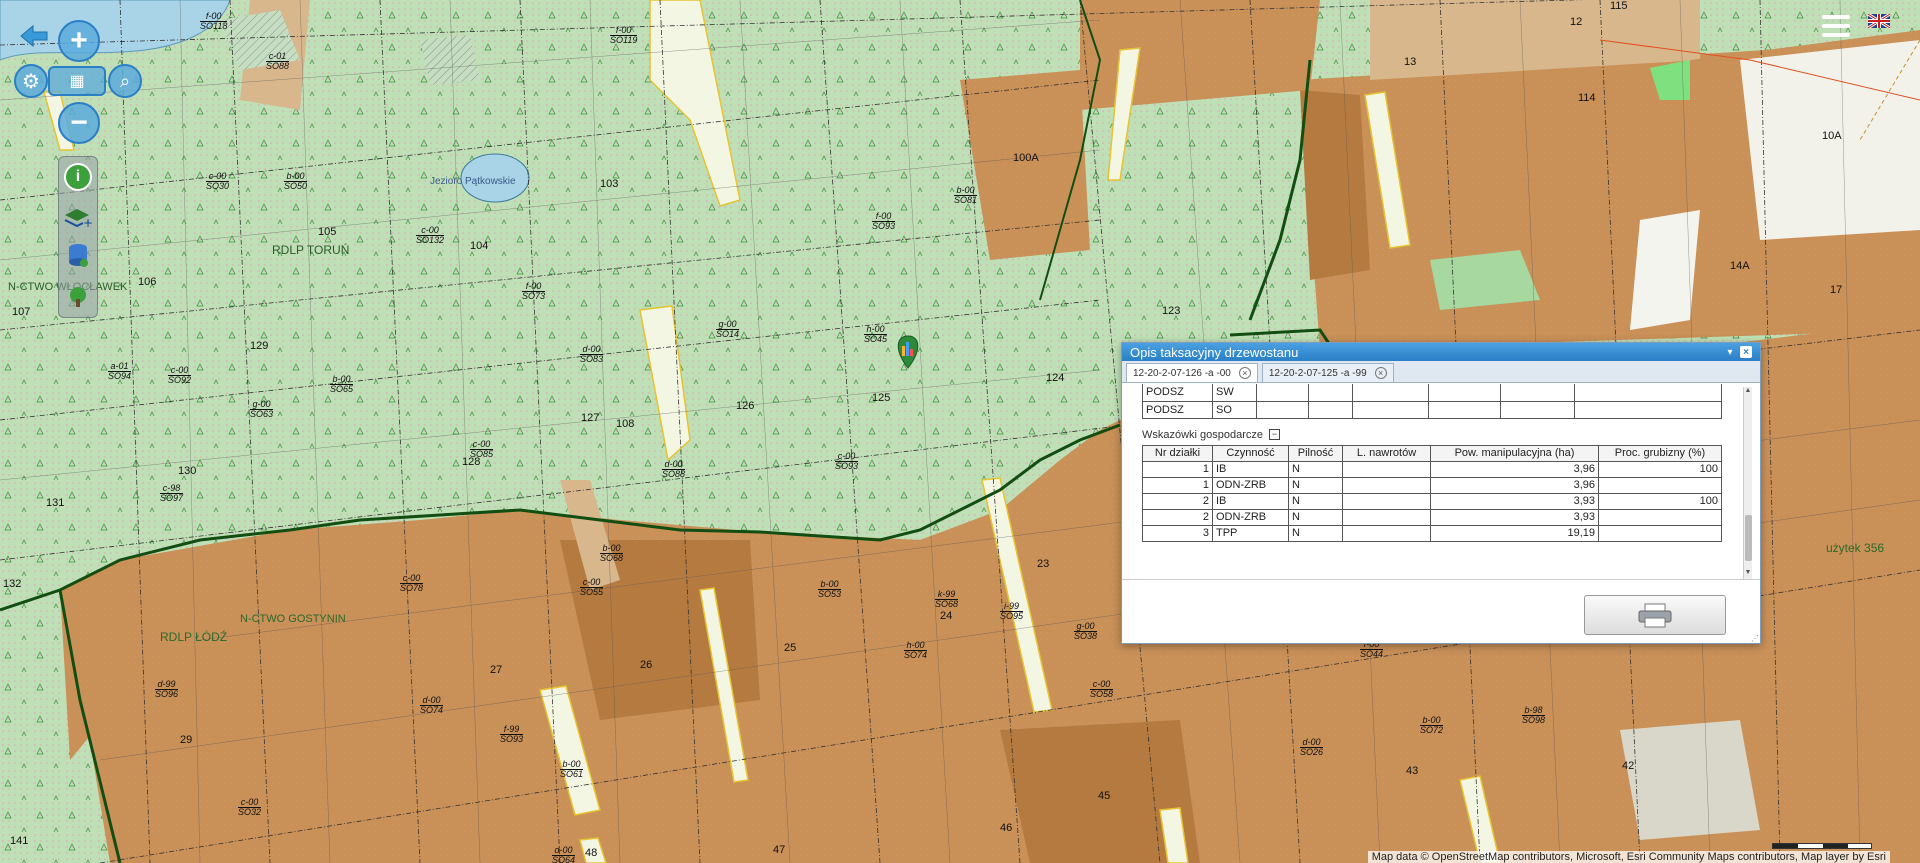 The height and width of the screenshot is (863, 1920). I want to click on parcel-label: b-98 SO98, so click(1534, 715).